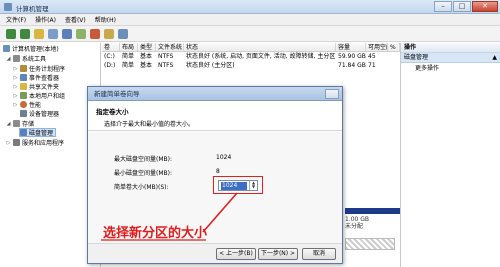  What do you see at coordinates (169, 216) in the screenshot?
I see `annotation-arrow` at bounding box center [169, 216].